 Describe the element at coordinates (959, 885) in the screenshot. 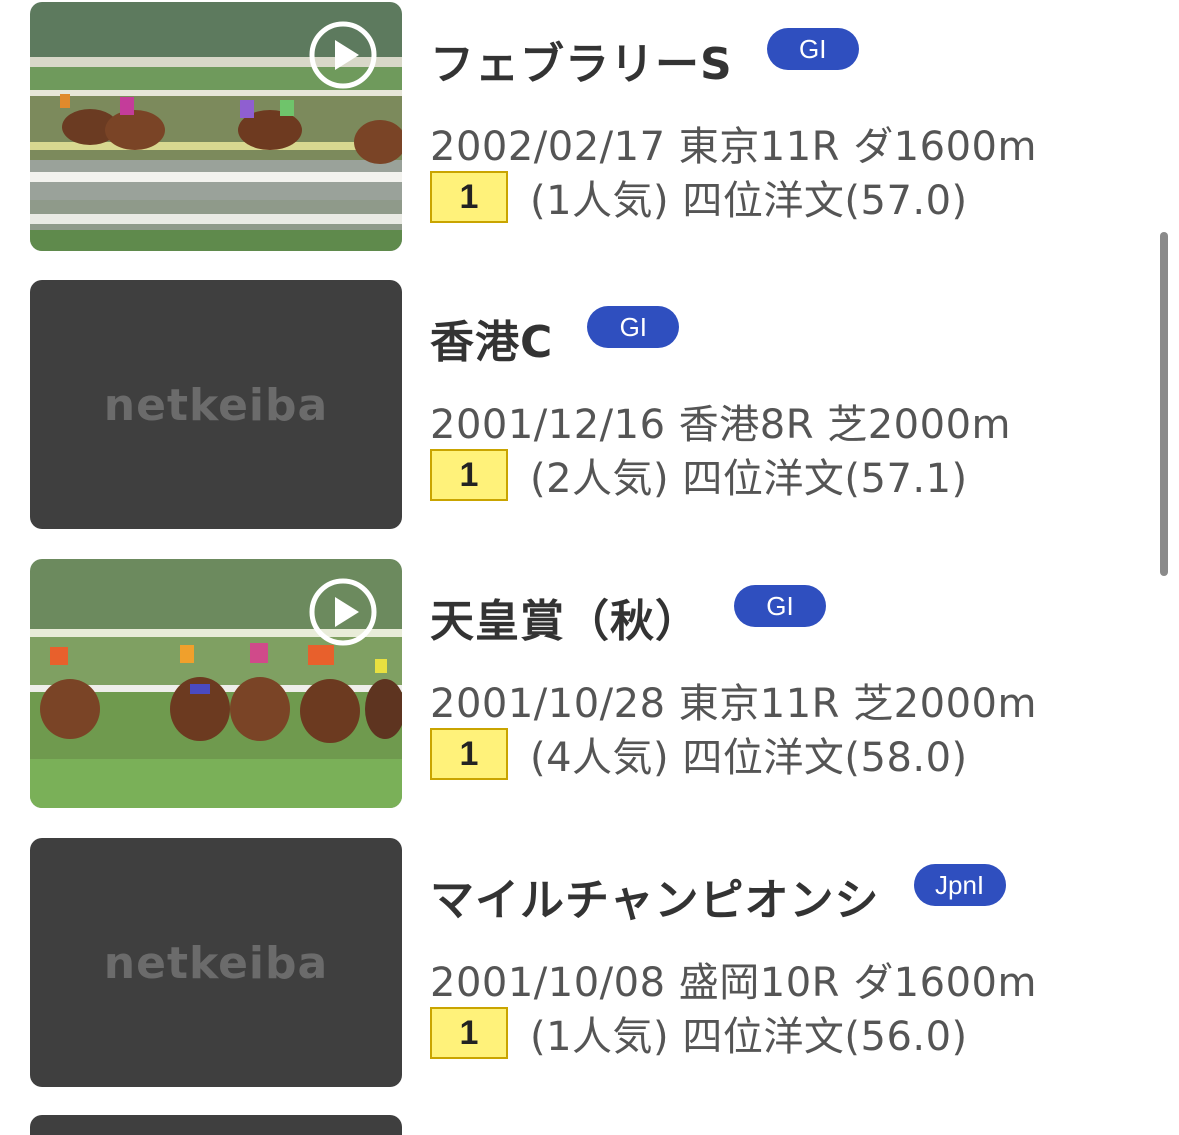

I see `grade-badge: JpnI` at that location.